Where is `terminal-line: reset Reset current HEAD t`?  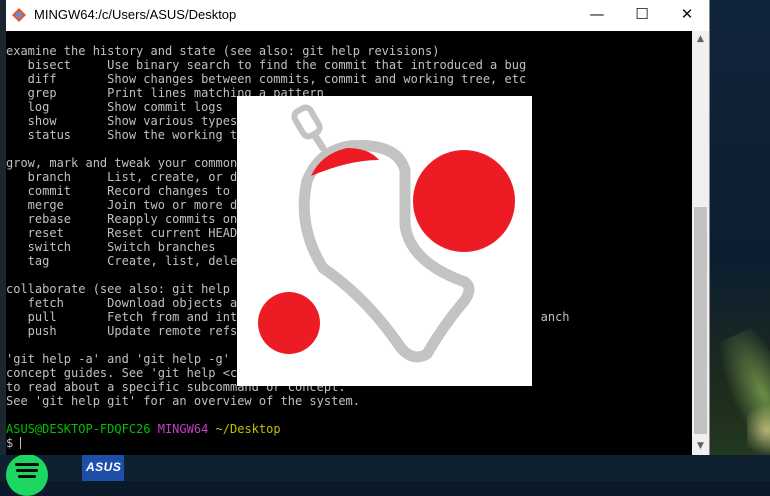 terminal-line: reset Reset current HEAD t is located at coordinates (129, 233).